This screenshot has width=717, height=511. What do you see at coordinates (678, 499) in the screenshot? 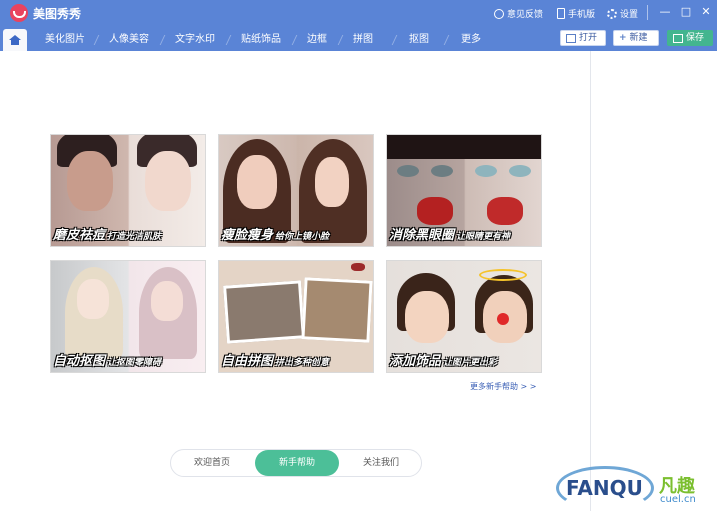
I see `watermark-url: cuel.cn` at bounding box center [678, 499].